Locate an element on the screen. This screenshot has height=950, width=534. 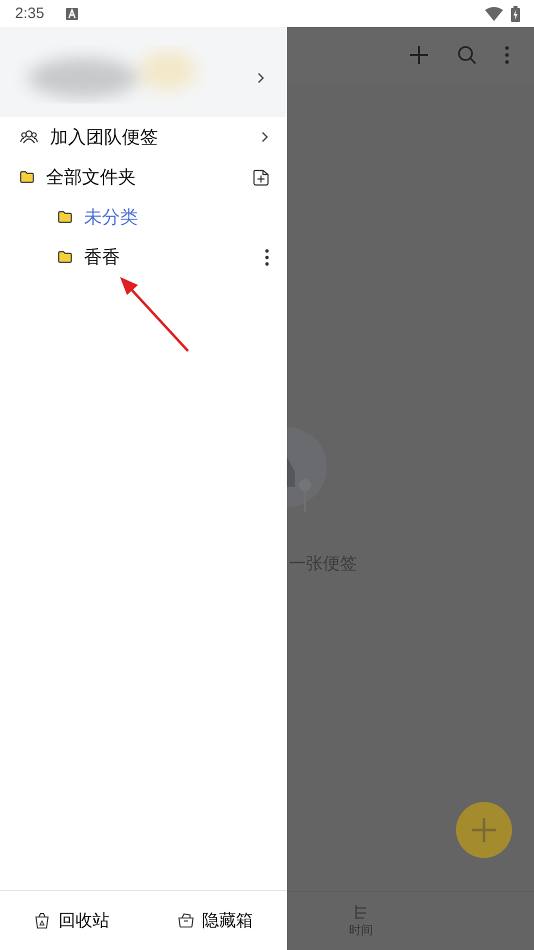
timeline-icon is located at coordinates (361, 912).